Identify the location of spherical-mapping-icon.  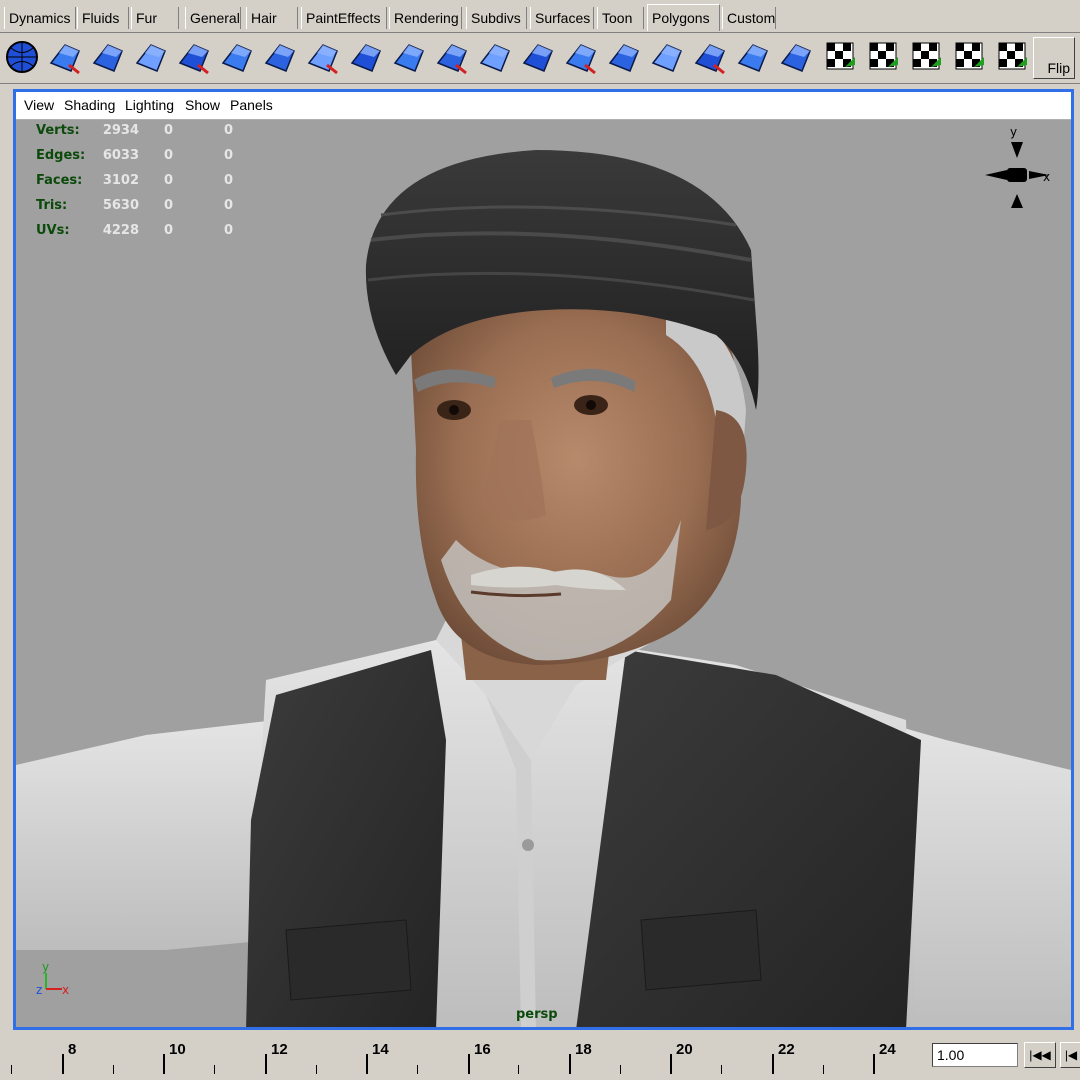
(925, 57).